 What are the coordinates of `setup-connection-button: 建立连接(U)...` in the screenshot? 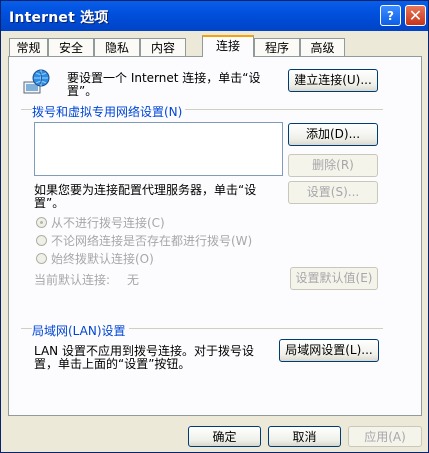 It's located at (333, 80).